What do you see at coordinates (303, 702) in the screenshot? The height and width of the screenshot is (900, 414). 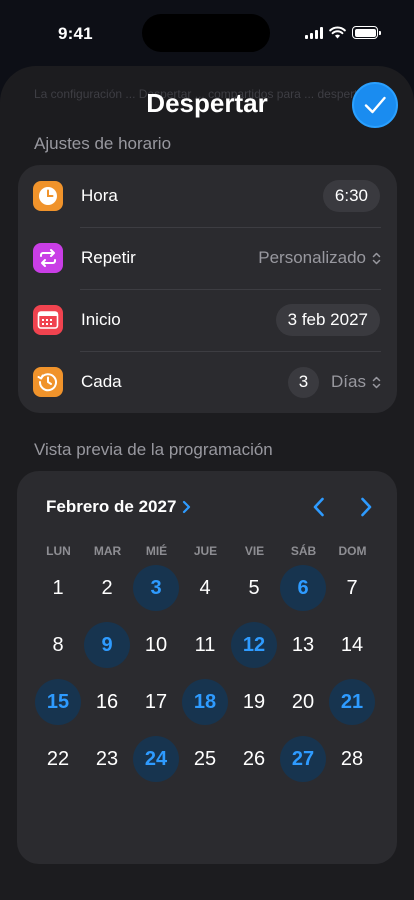 I see `calendar-day: 20` at bounding box center [303, 702].